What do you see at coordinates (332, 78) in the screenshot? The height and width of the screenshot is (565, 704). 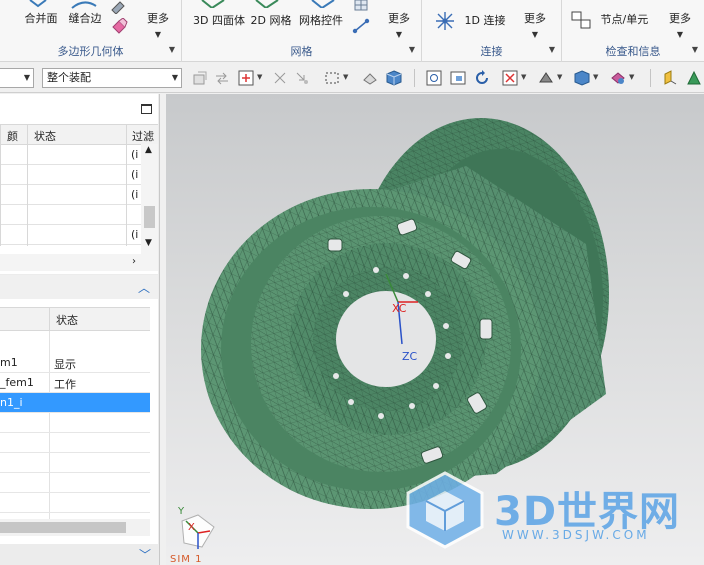 I see `rectangle-select-icon` at bounding box center [332, 78].